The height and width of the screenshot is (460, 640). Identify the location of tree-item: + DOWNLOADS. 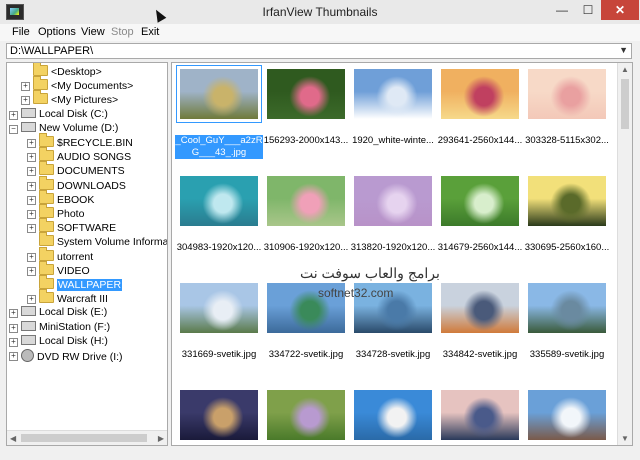
(76, 184).